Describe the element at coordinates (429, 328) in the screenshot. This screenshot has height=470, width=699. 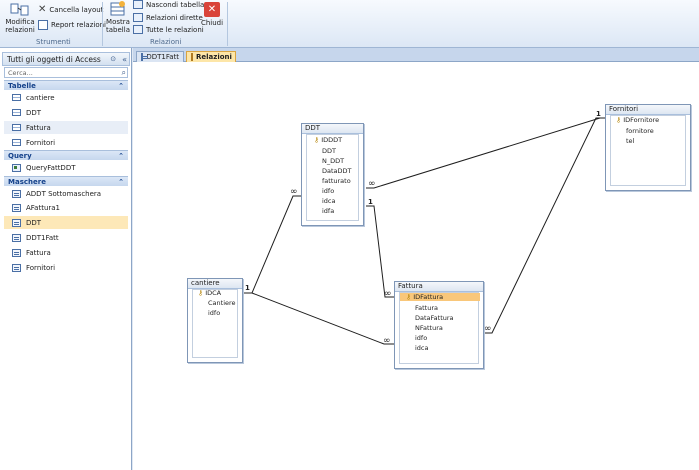
I see `field-nfattura: NFattura` at that location.